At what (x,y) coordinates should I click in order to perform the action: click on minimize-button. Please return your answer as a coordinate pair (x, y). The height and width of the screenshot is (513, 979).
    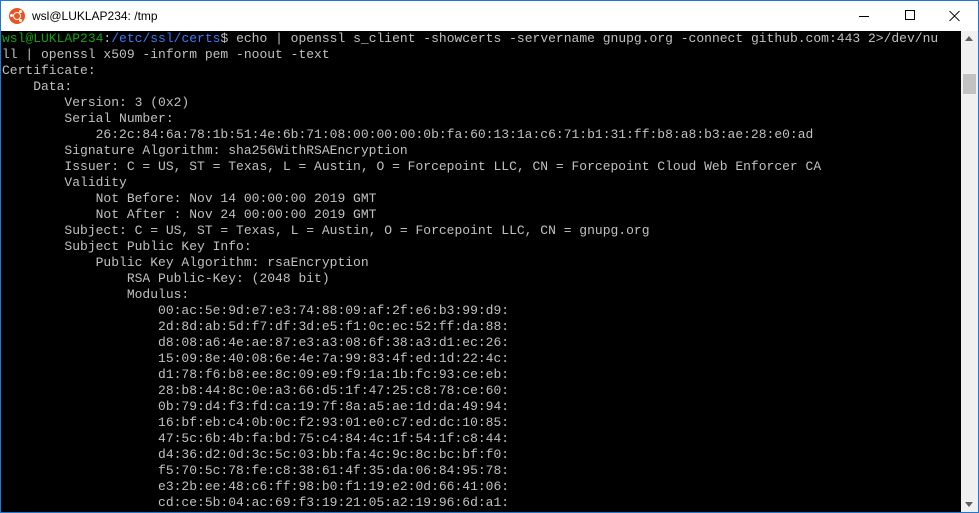
    Looking at the image, I should click on (864, 16).